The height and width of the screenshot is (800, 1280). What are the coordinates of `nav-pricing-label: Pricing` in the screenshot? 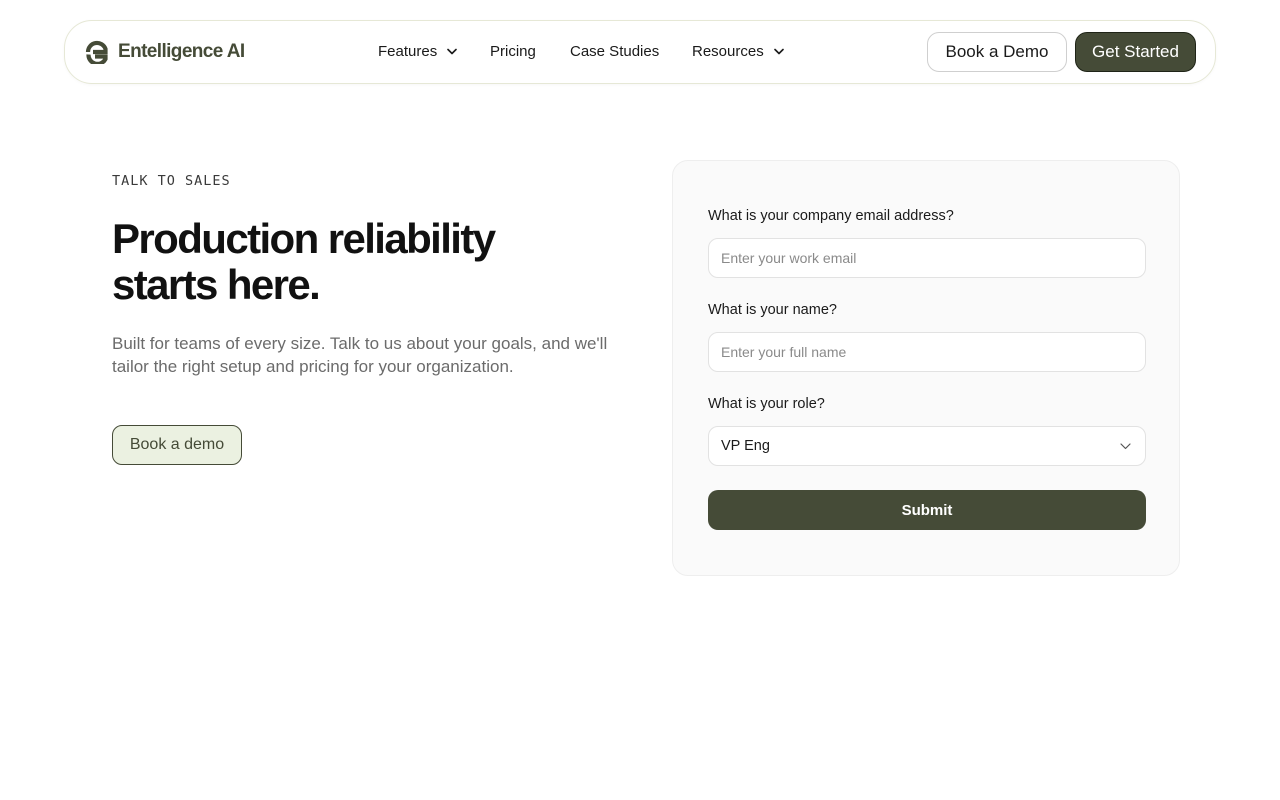 It's located at (513, 51).